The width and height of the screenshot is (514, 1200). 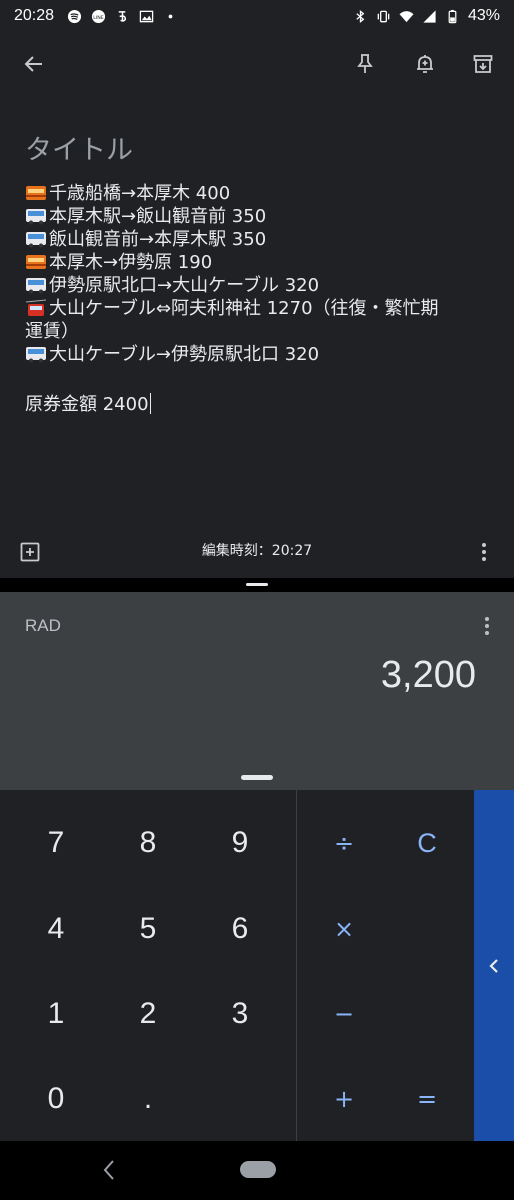 I want to click on advanced-panel-tab, so click(x=494, y=965).